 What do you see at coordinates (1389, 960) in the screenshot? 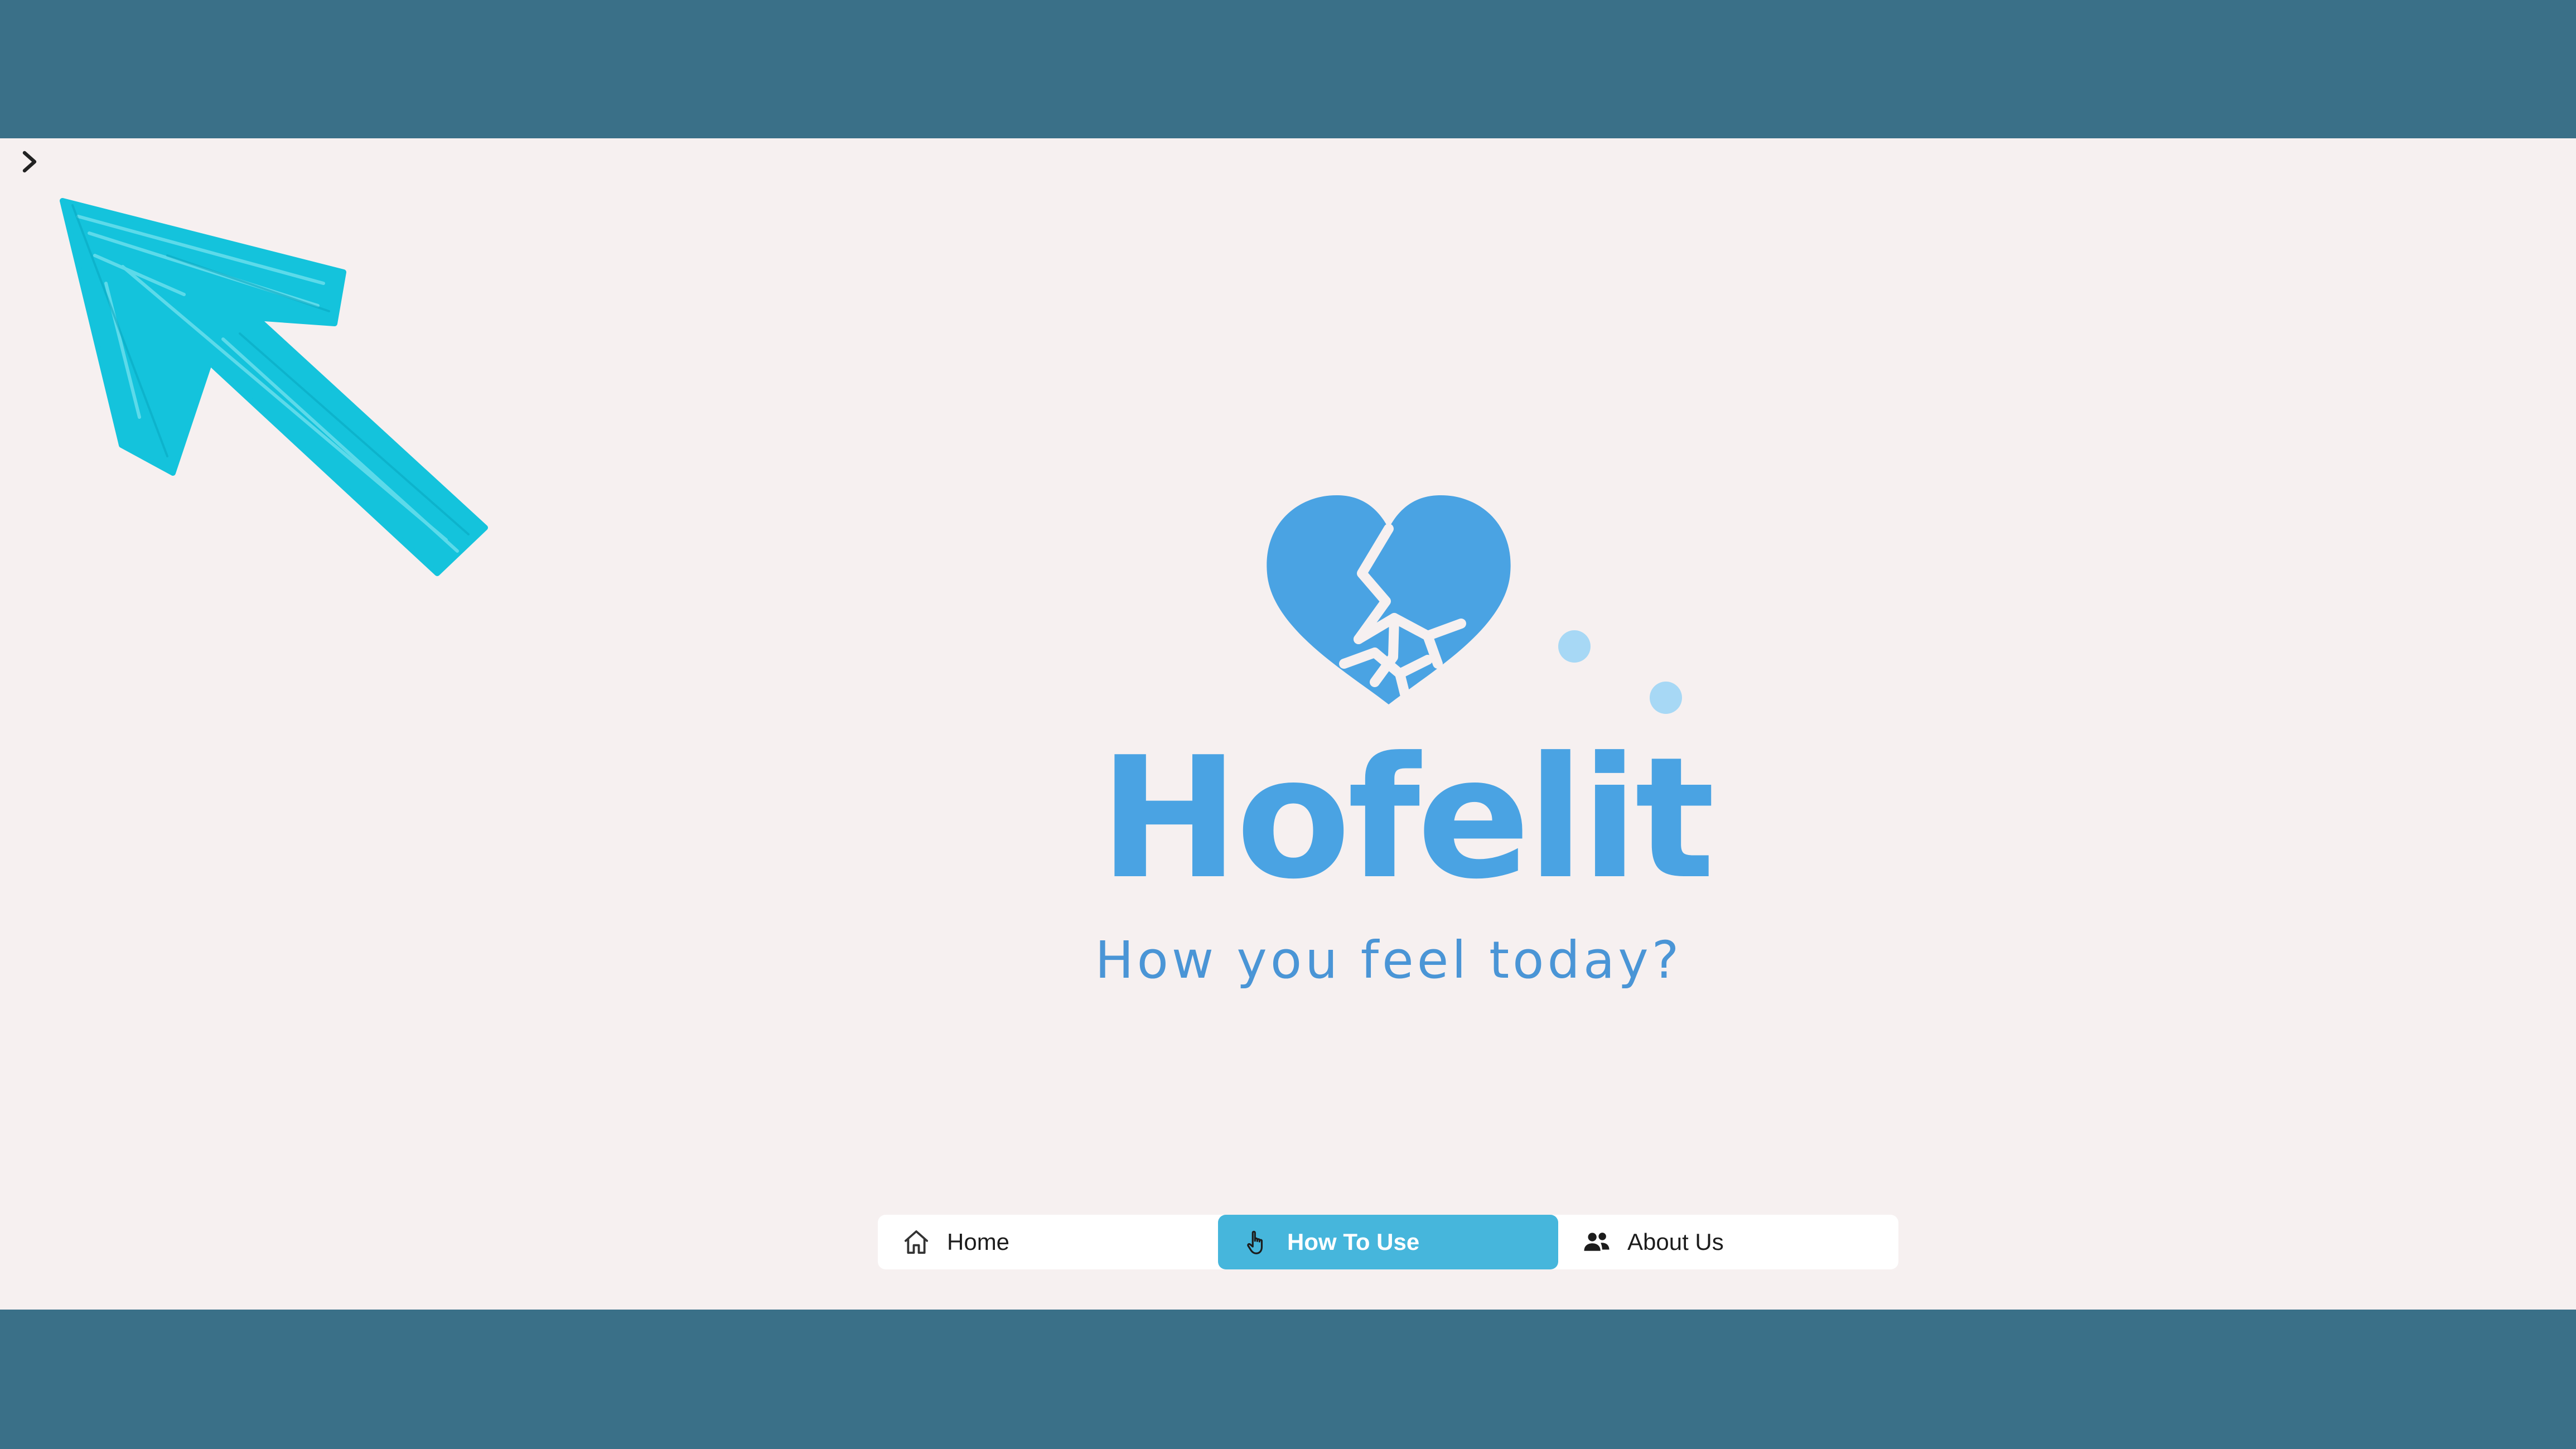
I see `brand-tagline: How you feel today?` at bounding box center [1389, 960].